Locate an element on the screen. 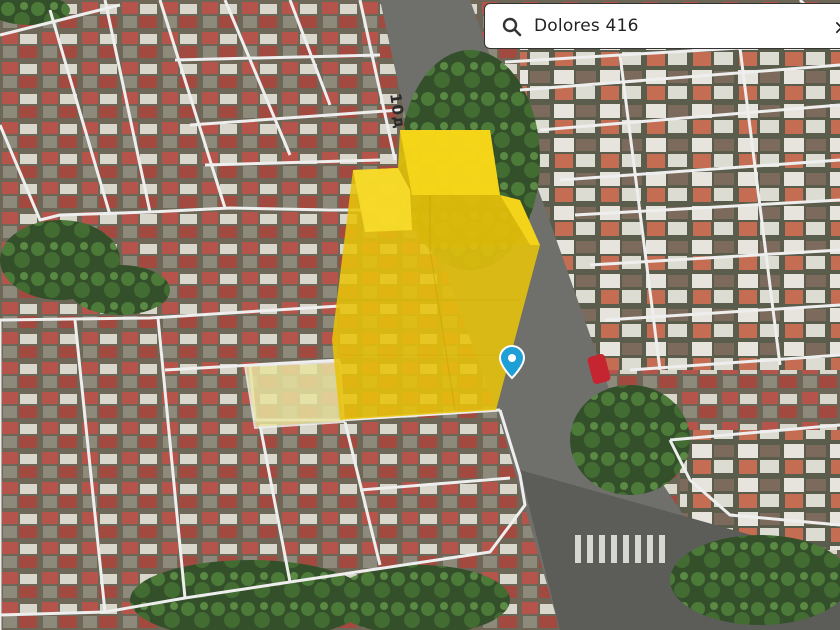 Image resolution: width=840 pixels, height=630 pixels. close-icon: × is located at coordinates (836, 27).